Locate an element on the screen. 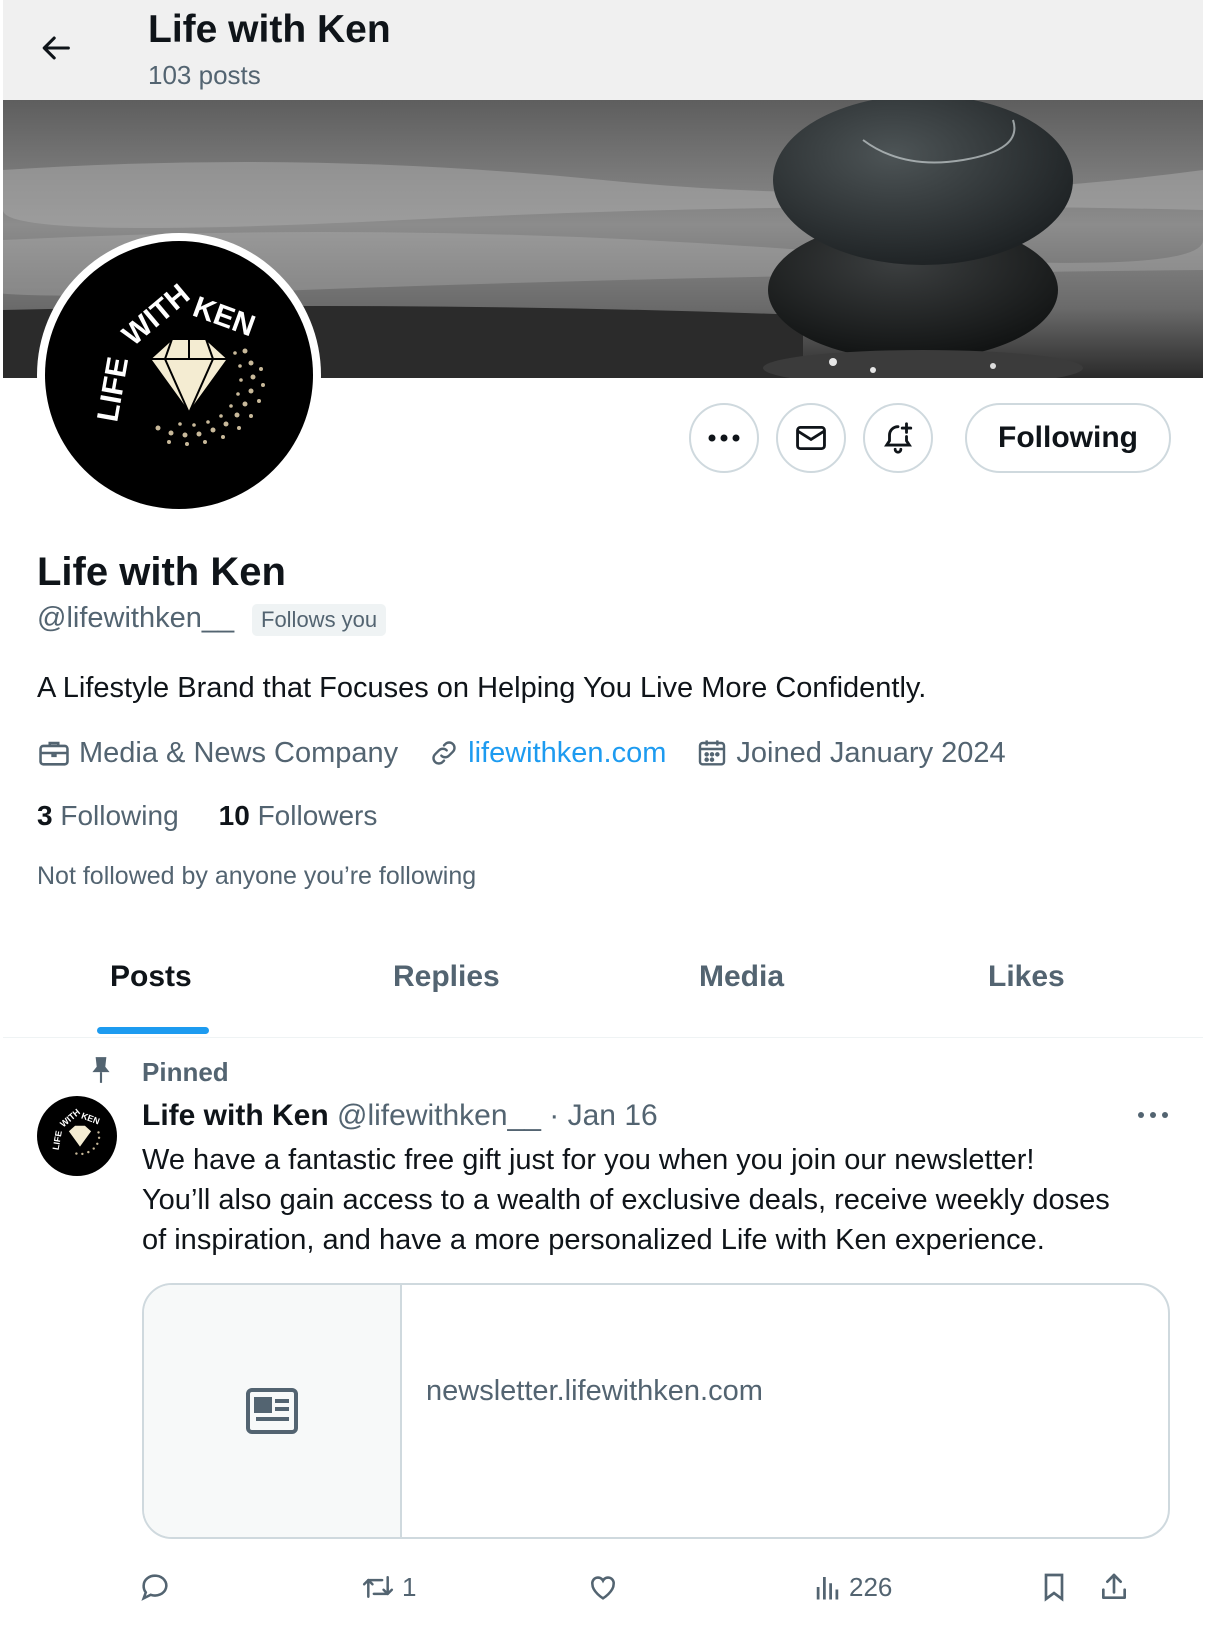  tab-divider is located at coordinates (603, 1037).